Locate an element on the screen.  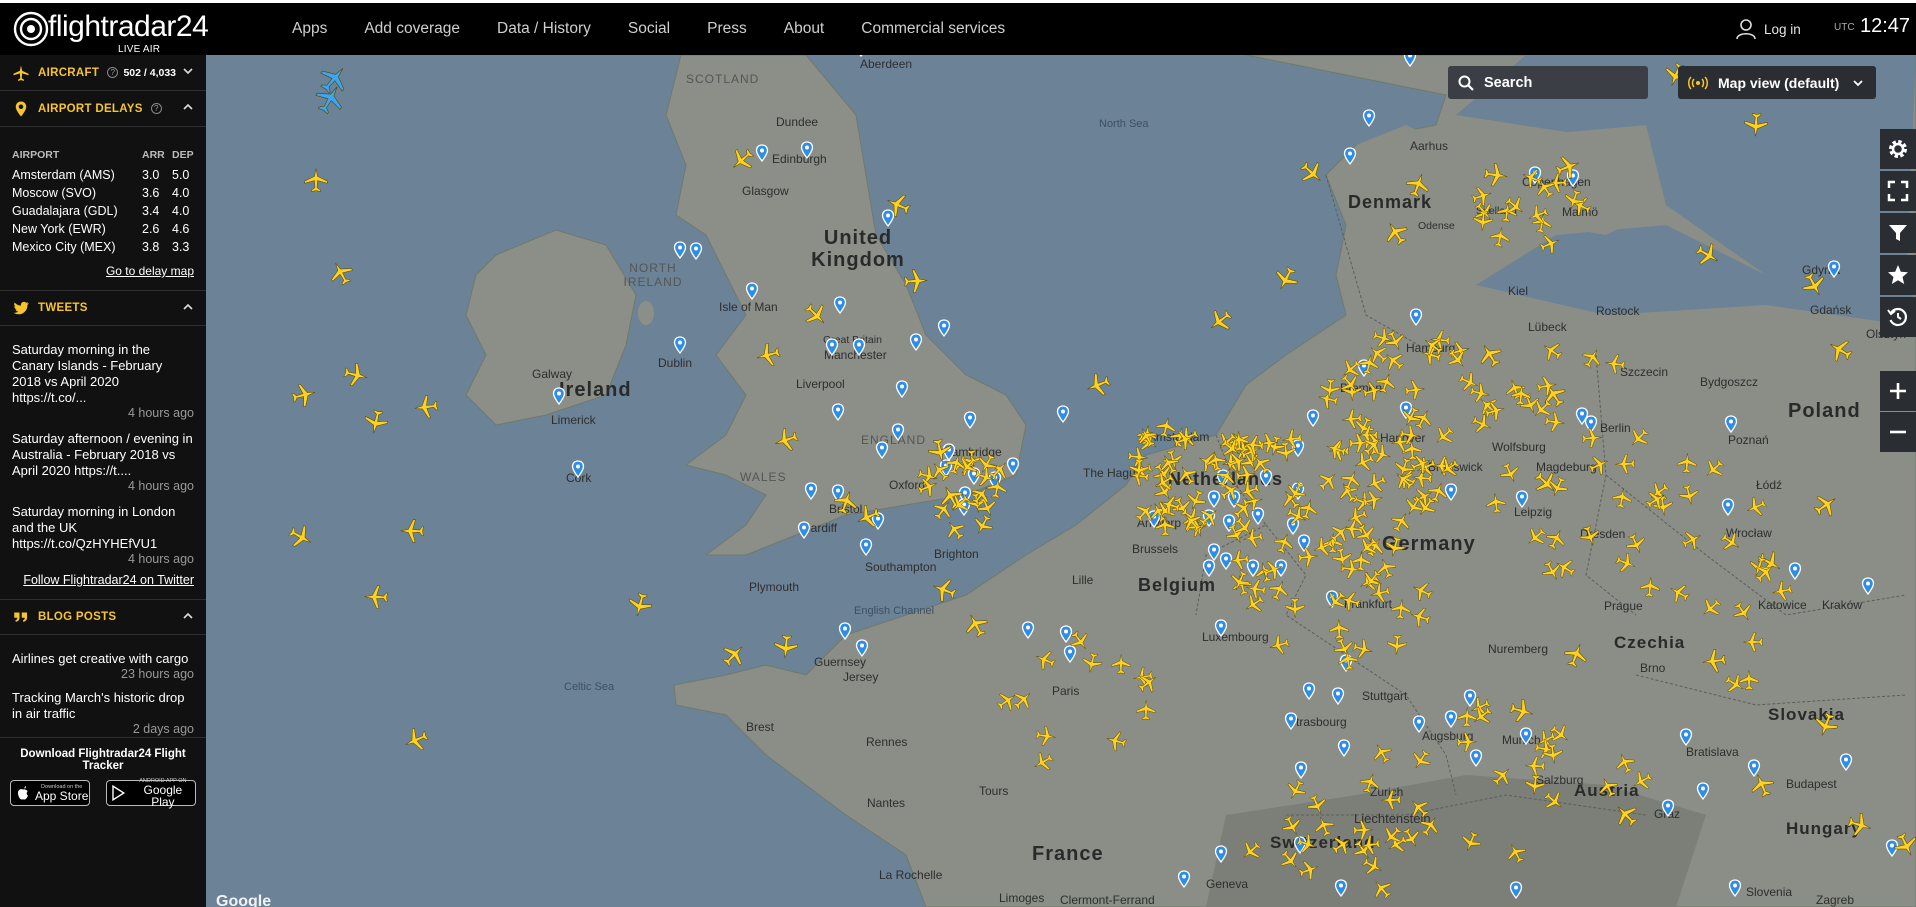
nav-add-coverage: Add coverage is located at coordinates (412, 29).